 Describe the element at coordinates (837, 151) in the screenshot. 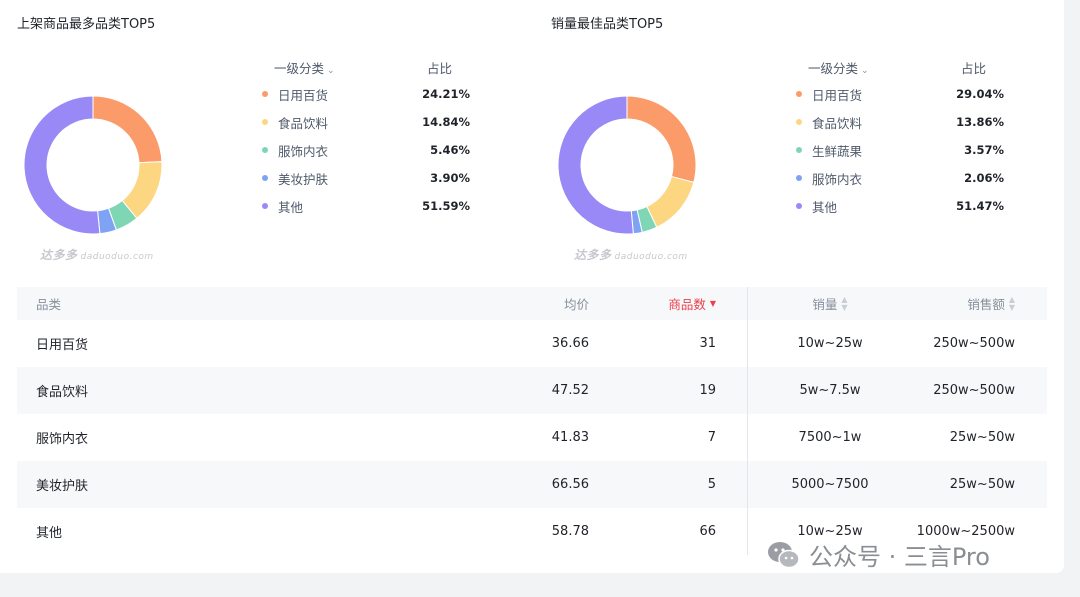

I see `legend-item-name: 生鲜蔬果` at that location.